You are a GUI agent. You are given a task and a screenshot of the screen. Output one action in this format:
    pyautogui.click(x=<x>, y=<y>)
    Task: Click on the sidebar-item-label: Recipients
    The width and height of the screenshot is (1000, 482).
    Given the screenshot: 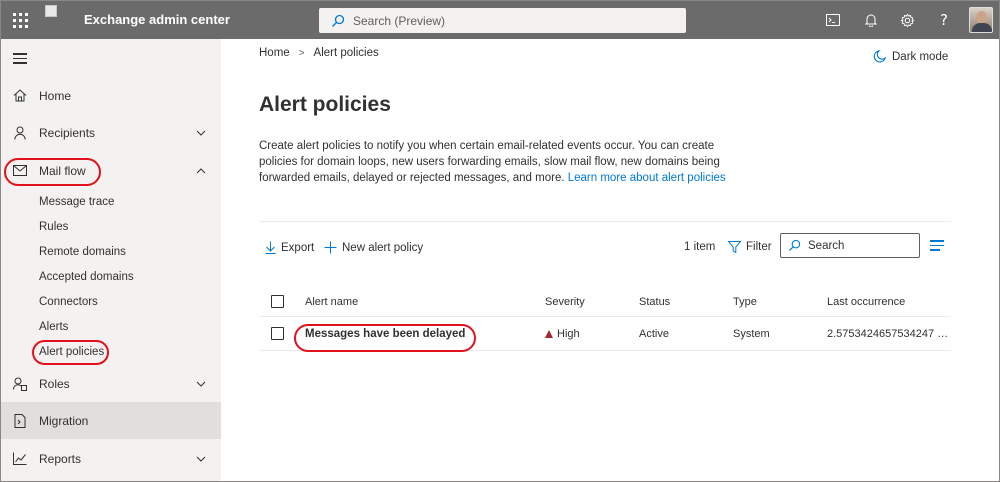 What is the action you would take?
    pyautogui.click(x=67, y=132)
    